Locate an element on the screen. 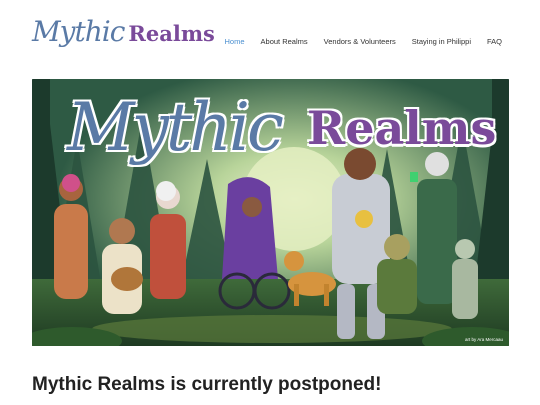 This screenshot has width=540, height=405. logo-bold-text: Realms is located at coordinates (171, 33).